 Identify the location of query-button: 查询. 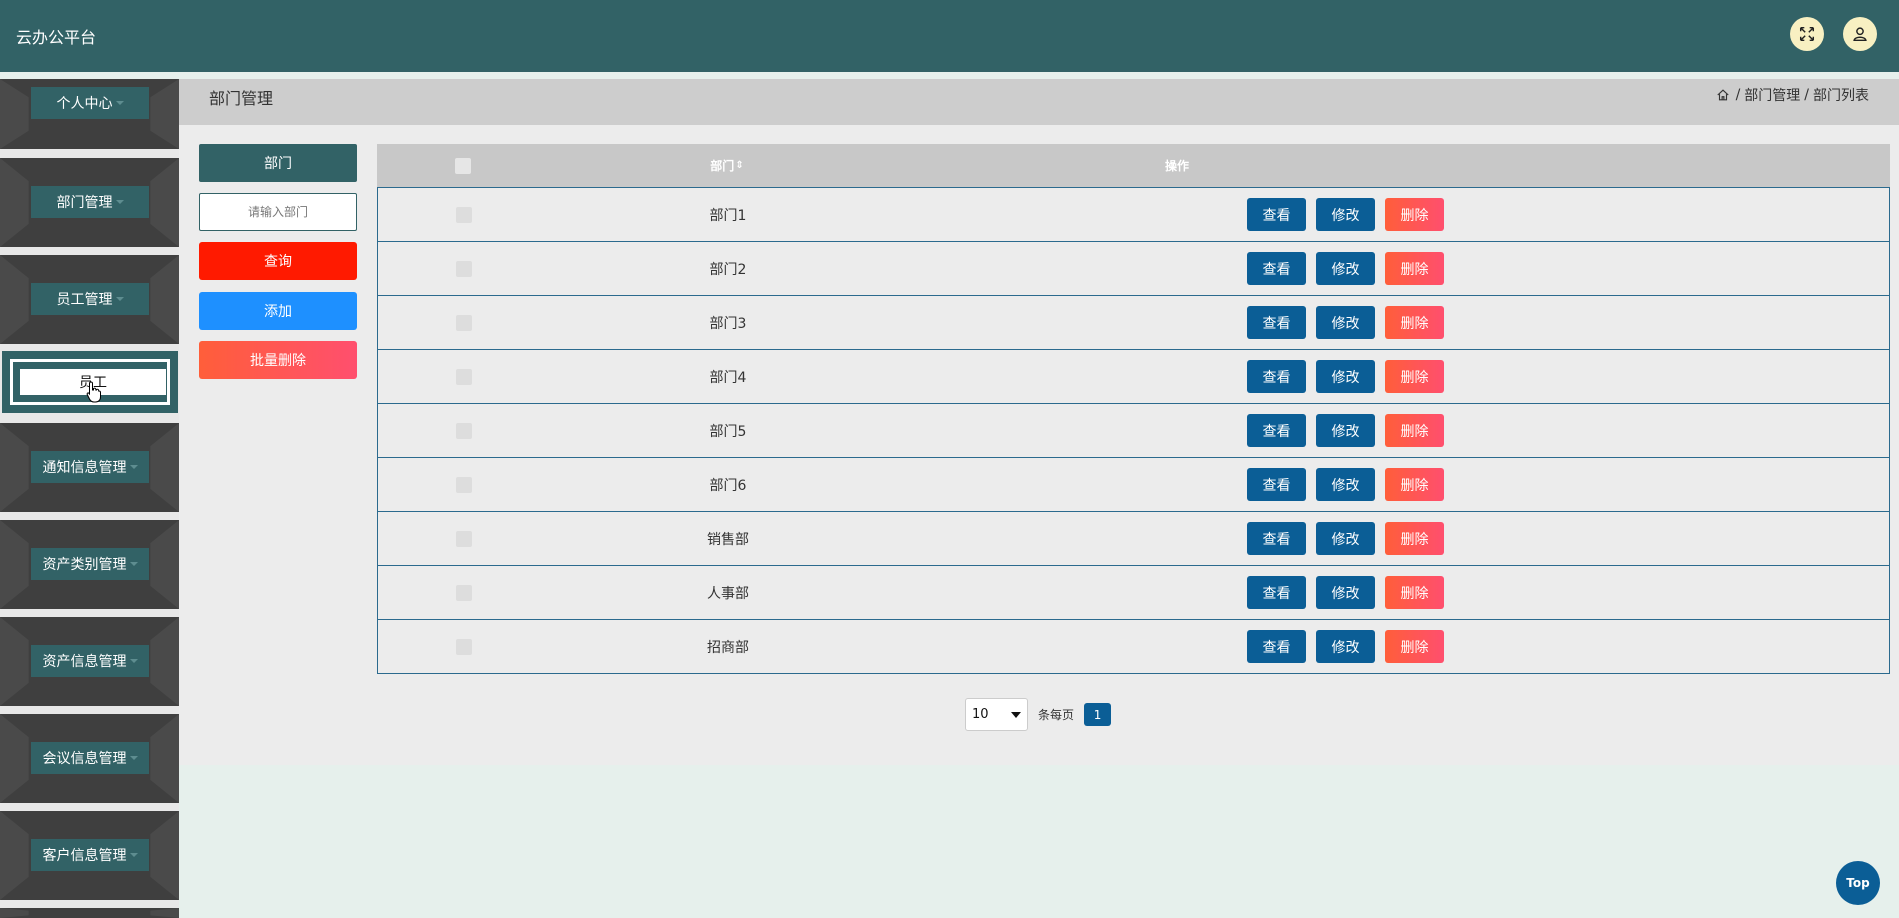
(278, 261).